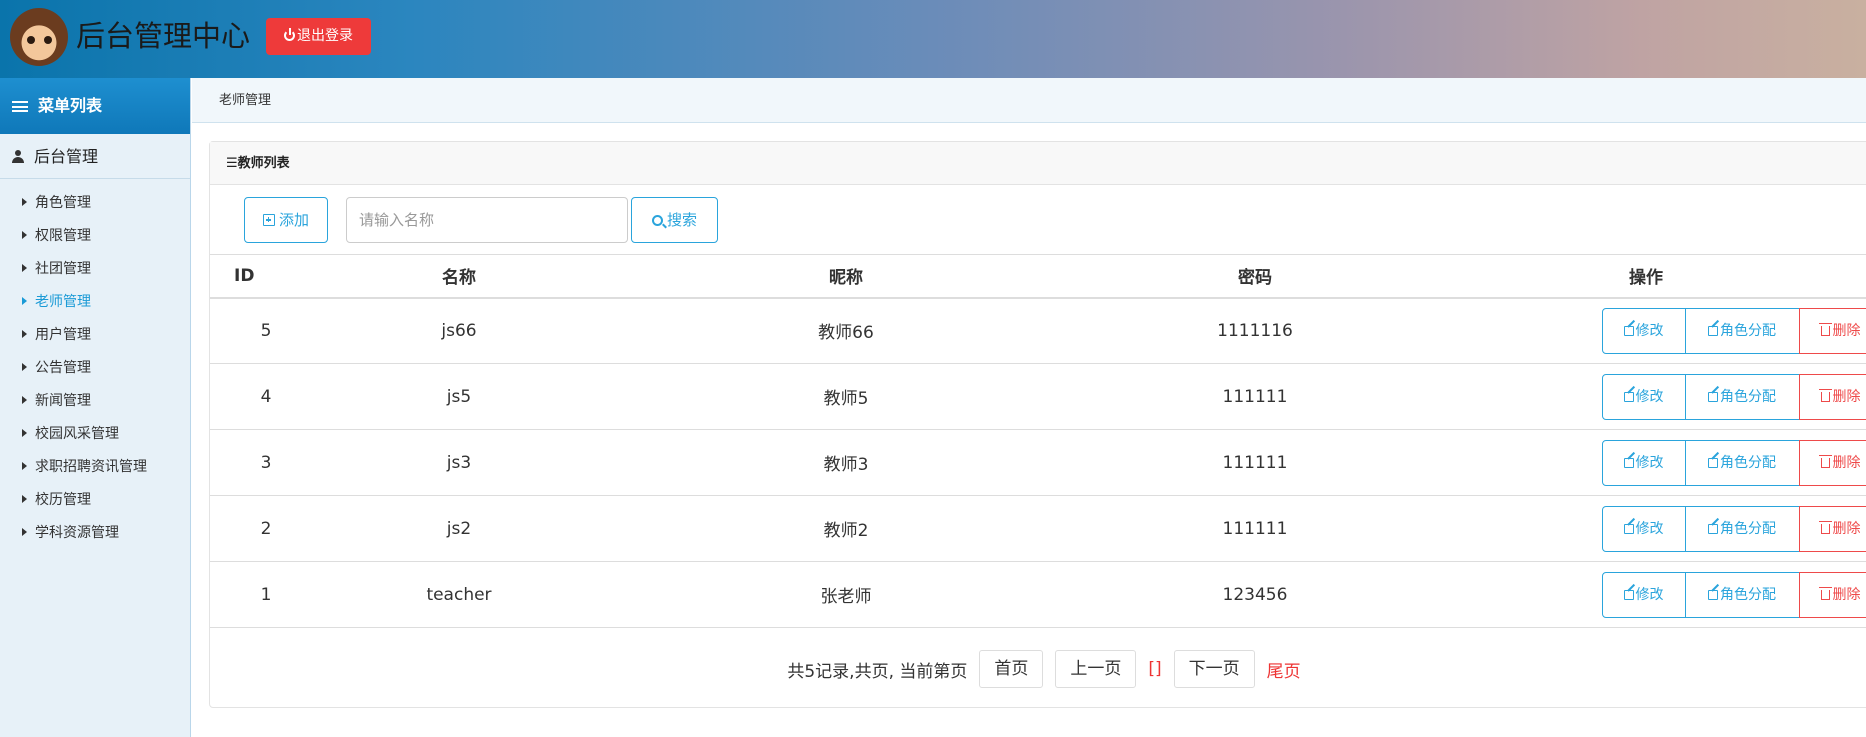 The image size is (1866, 737). What do you see at coordinates (266, 462) in the screenshot?
I see `cell-id: 3` at bounding box center [266, 462].